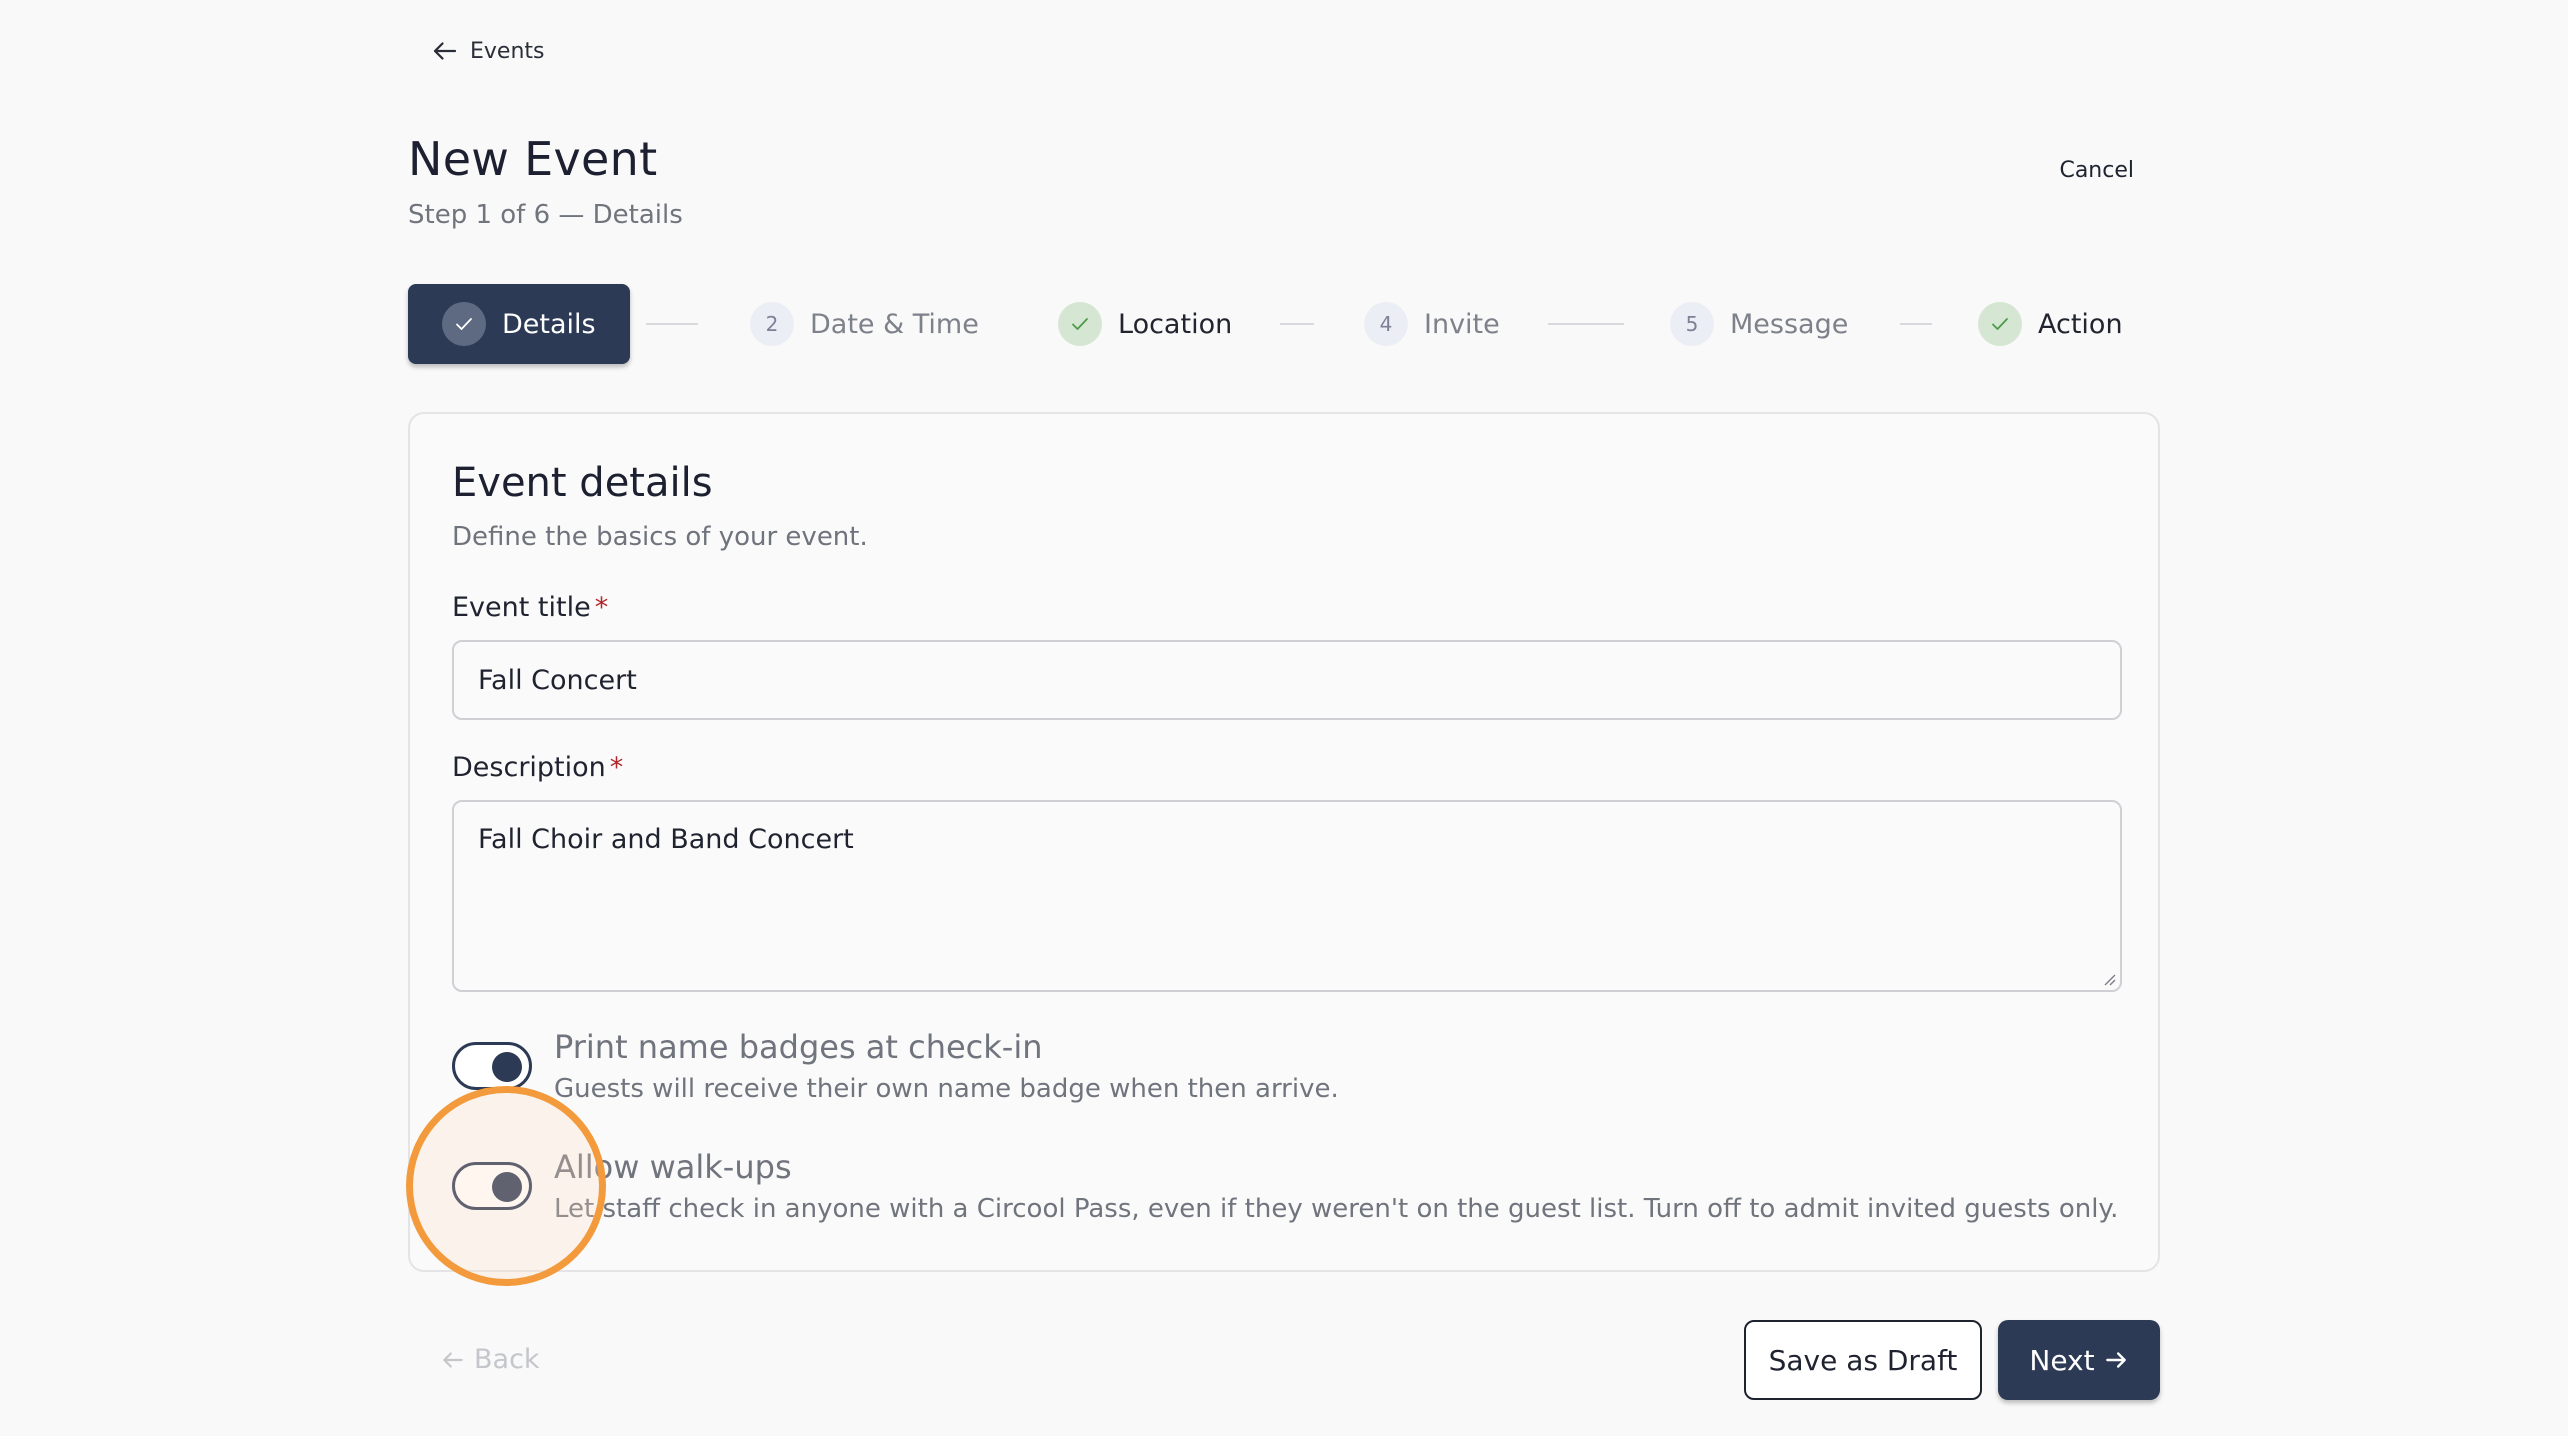 The width and height of the screenshot is (2568, 1436). I want to click on description-textarea: Fall Choir and Band Concert, so click(1287, 896).